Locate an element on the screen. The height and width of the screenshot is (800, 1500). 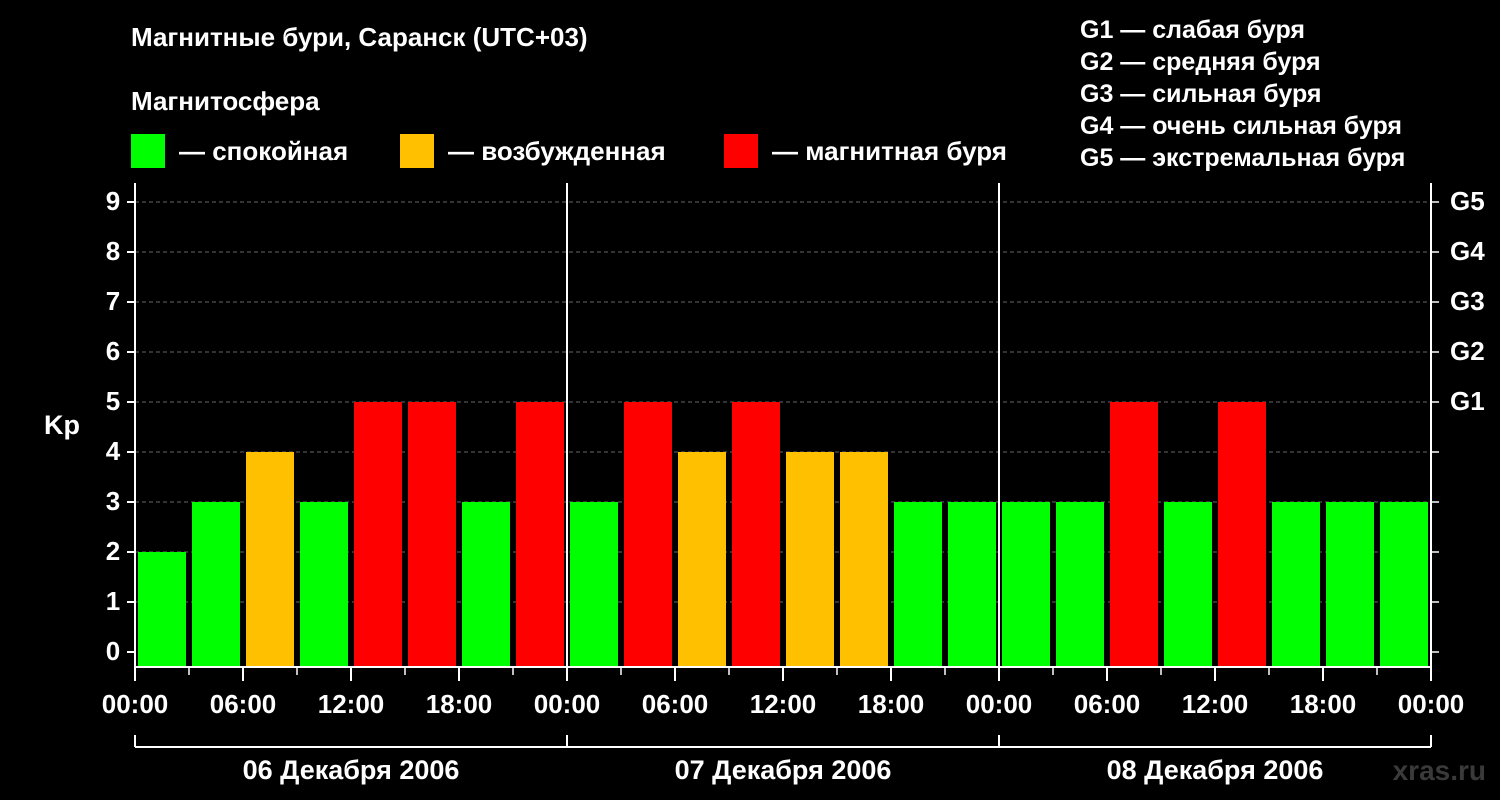
y-tick-label: 5 is located at coordinates (113, 401).